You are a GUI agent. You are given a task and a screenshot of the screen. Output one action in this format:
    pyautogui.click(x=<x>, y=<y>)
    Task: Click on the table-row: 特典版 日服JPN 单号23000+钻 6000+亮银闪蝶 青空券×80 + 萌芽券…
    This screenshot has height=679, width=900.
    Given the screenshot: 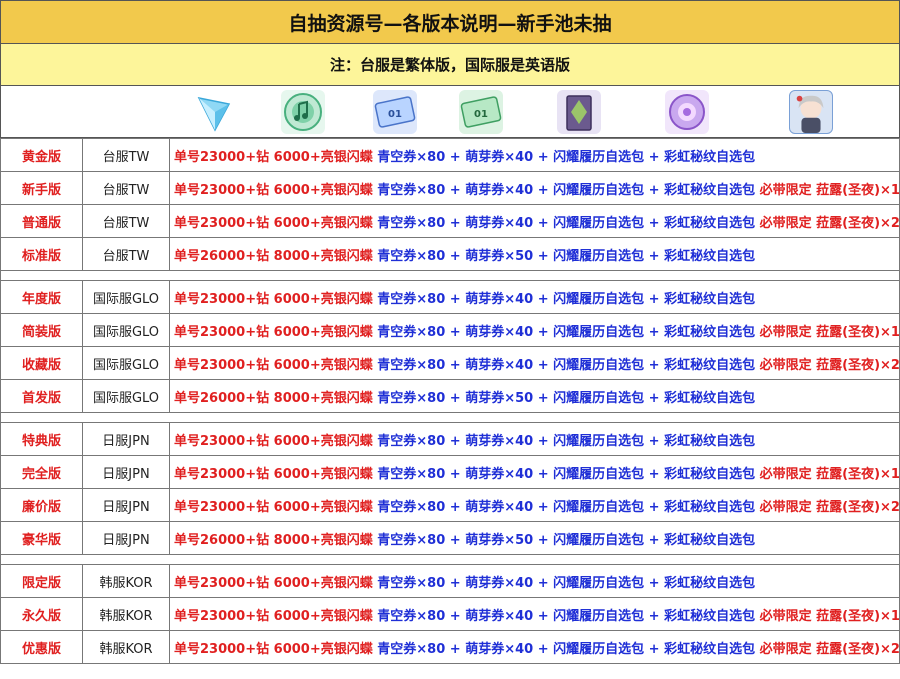 What is the action you would take?
    pyautogui.click(x=450, y=439)
    